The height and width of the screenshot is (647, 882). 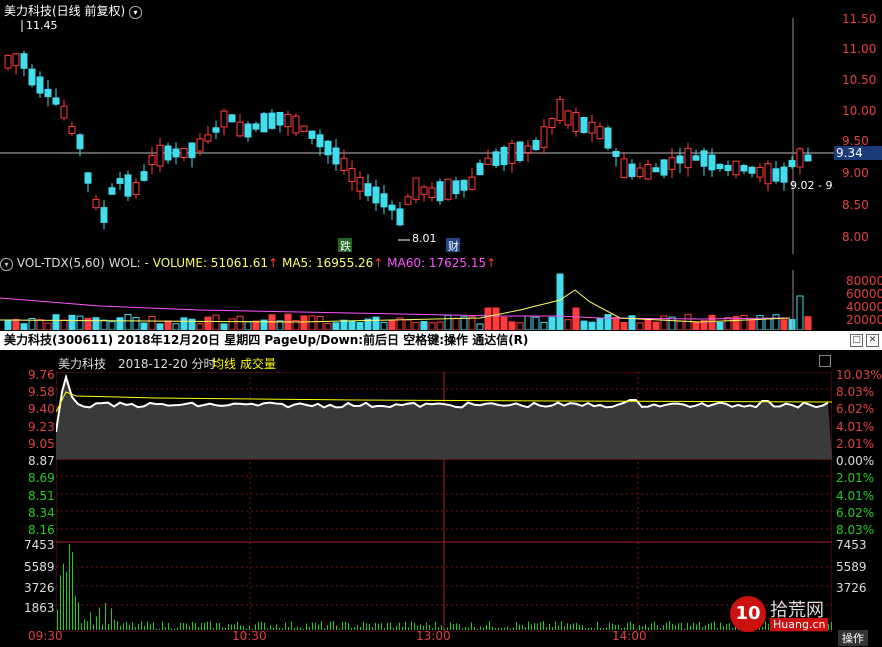 I want to click on kline-title: 美力科技(日线 前复权) ▾, so click(x=73, y=10).